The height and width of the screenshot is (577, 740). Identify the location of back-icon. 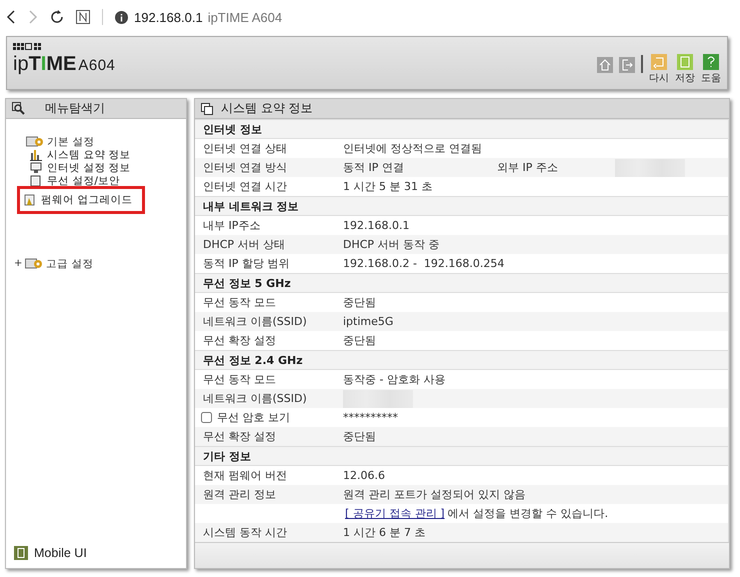
(11, 17).